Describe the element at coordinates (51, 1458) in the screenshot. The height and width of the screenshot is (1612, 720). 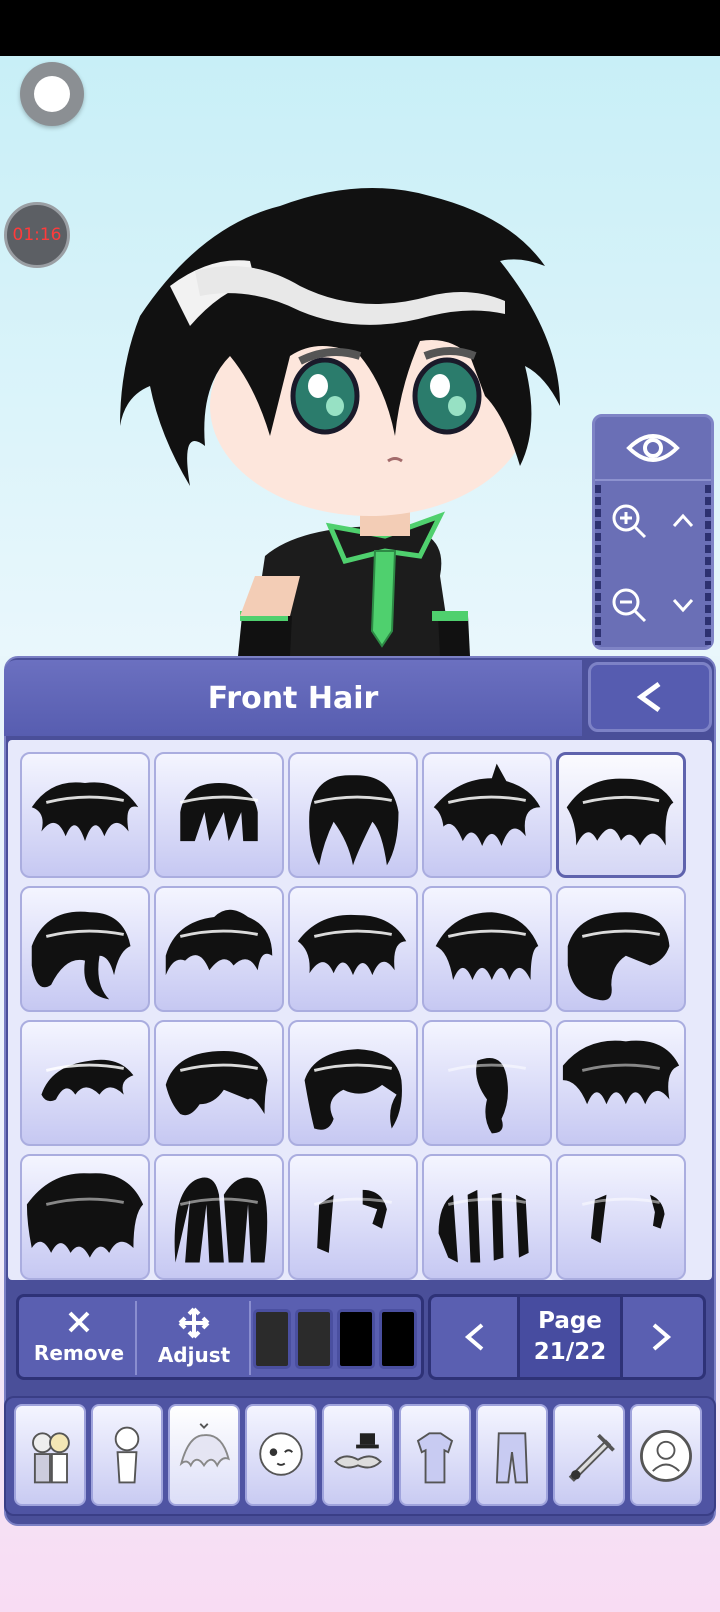
I see `characters-icon` at that location.